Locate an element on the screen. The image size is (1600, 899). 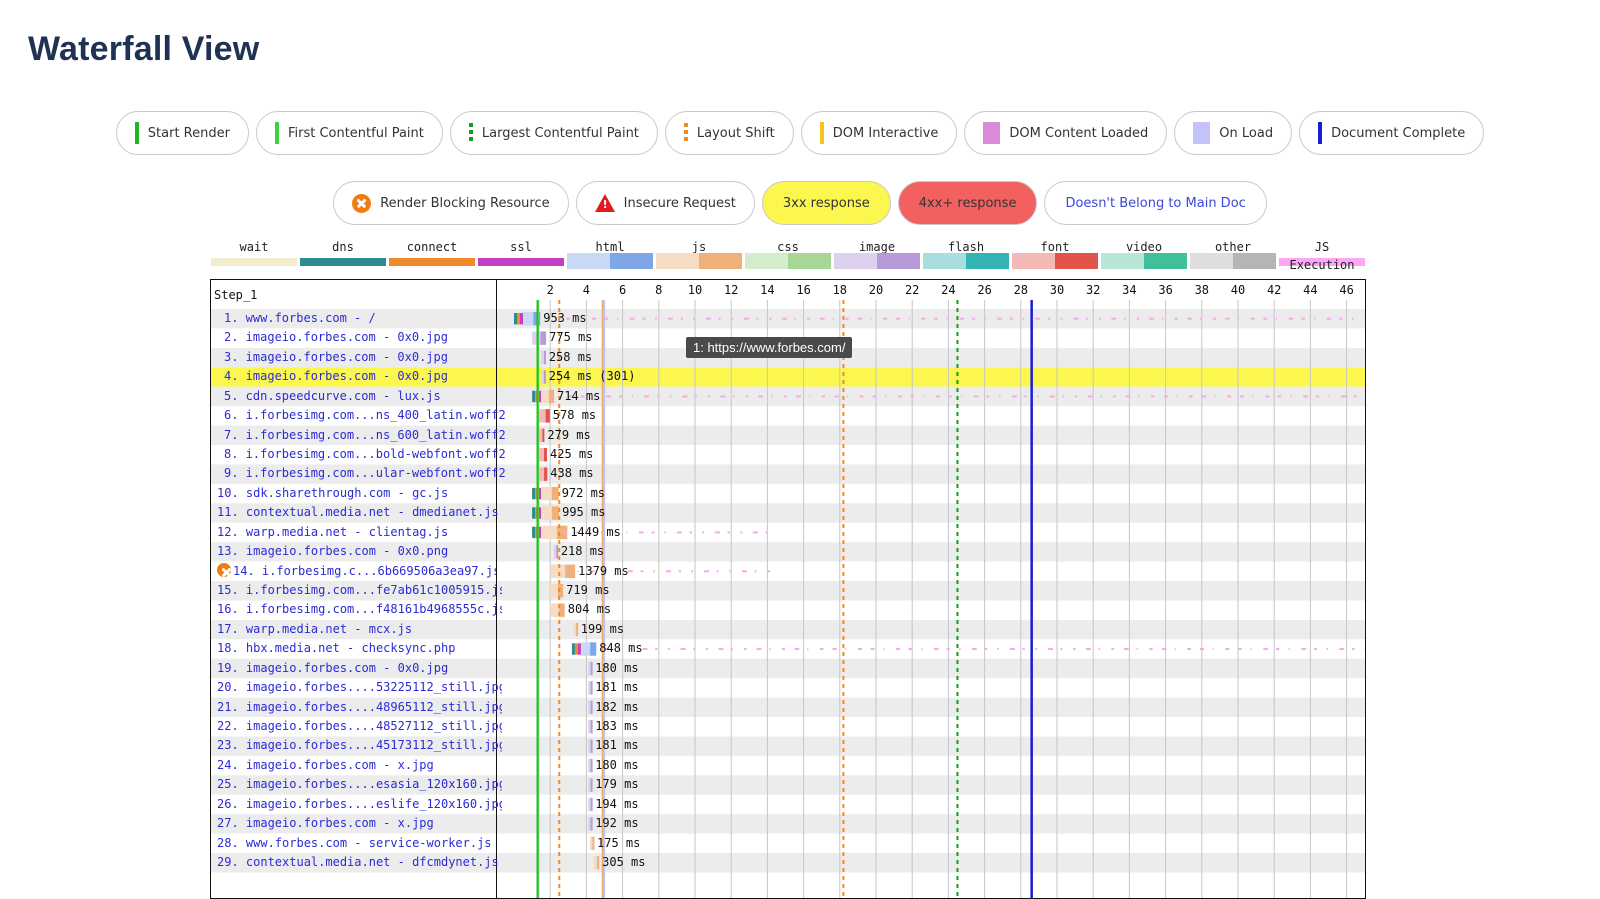
legend-insecure-request: Insecure Request is located at coordinates (665, 203).